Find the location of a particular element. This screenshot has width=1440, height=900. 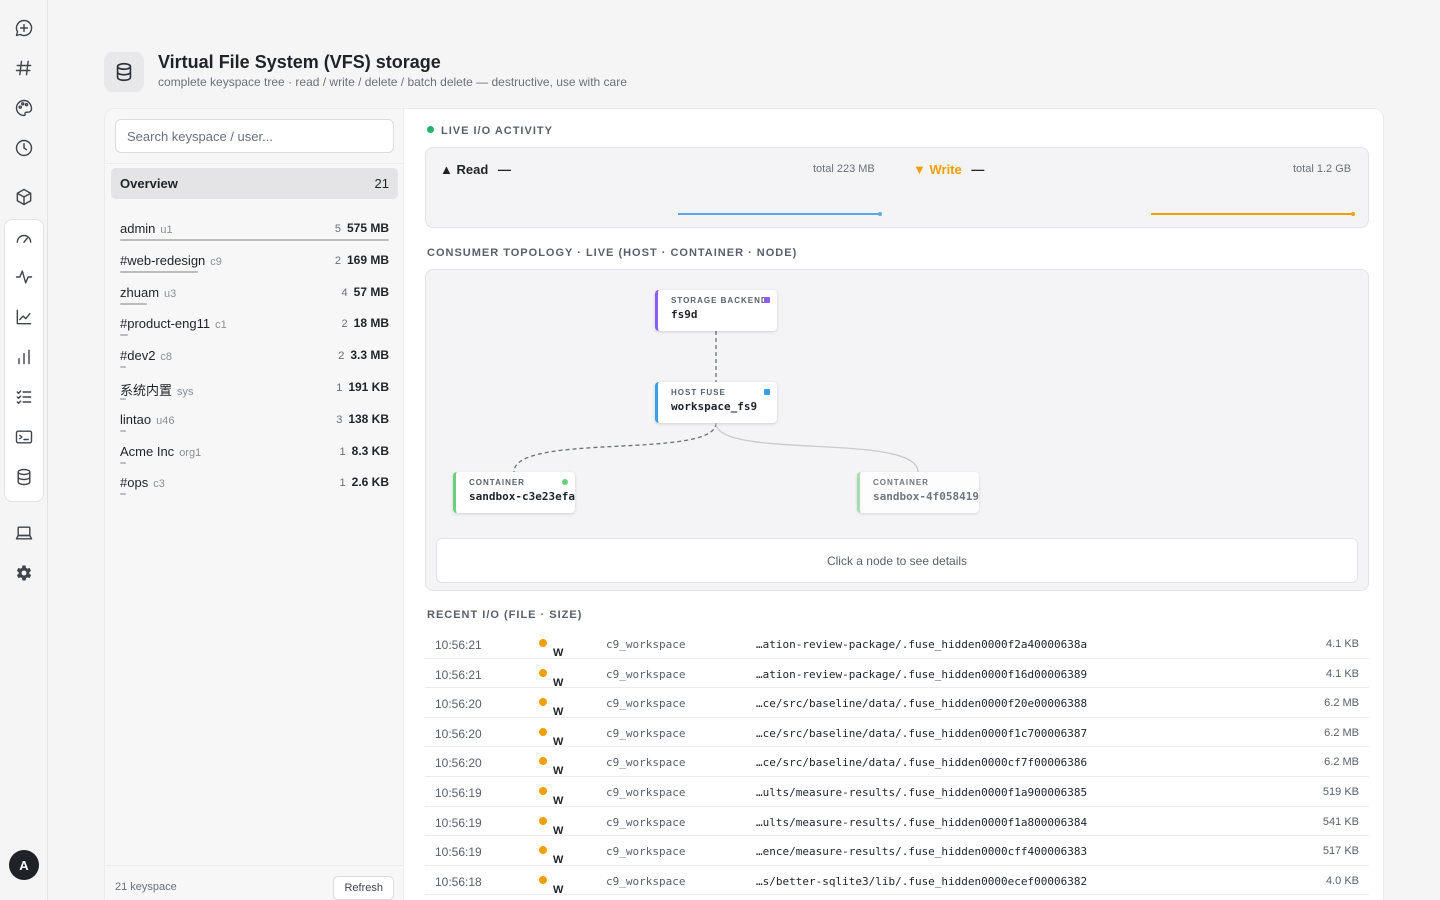

storage-backend-node: STORAGE BACKEND fs9d is located at coordinates (716, 310).